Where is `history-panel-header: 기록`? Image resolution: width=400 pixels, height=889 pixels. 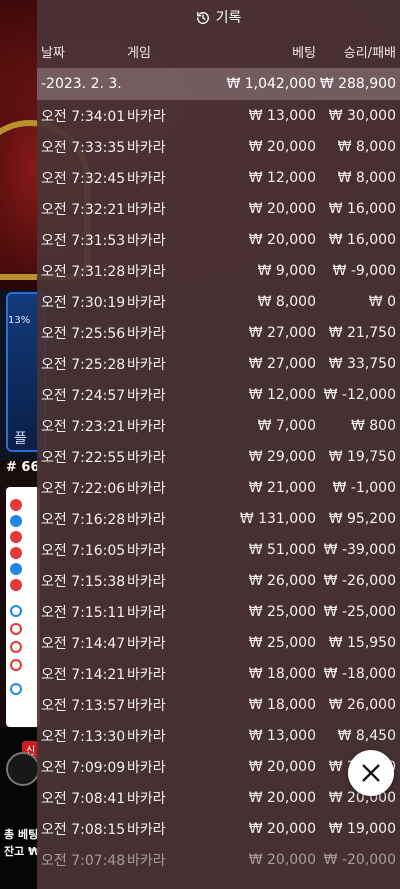
history-panel-header: 기록 is located at coordinates (218, 17).